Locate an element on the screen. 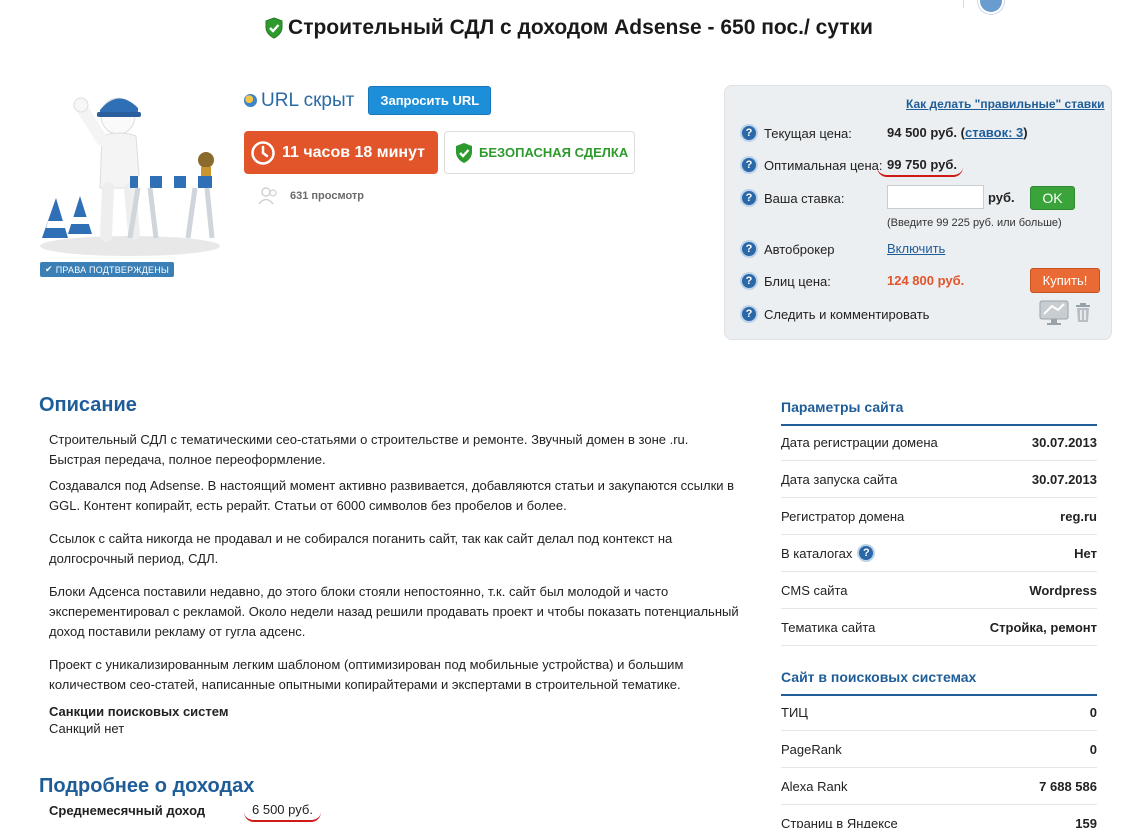 The width and height of the screenshot is (1137, 828). rights-confirmed-label: ПРАВА ПОДТВЕРЖДЕНЫ is located at coordinates (112, 269).